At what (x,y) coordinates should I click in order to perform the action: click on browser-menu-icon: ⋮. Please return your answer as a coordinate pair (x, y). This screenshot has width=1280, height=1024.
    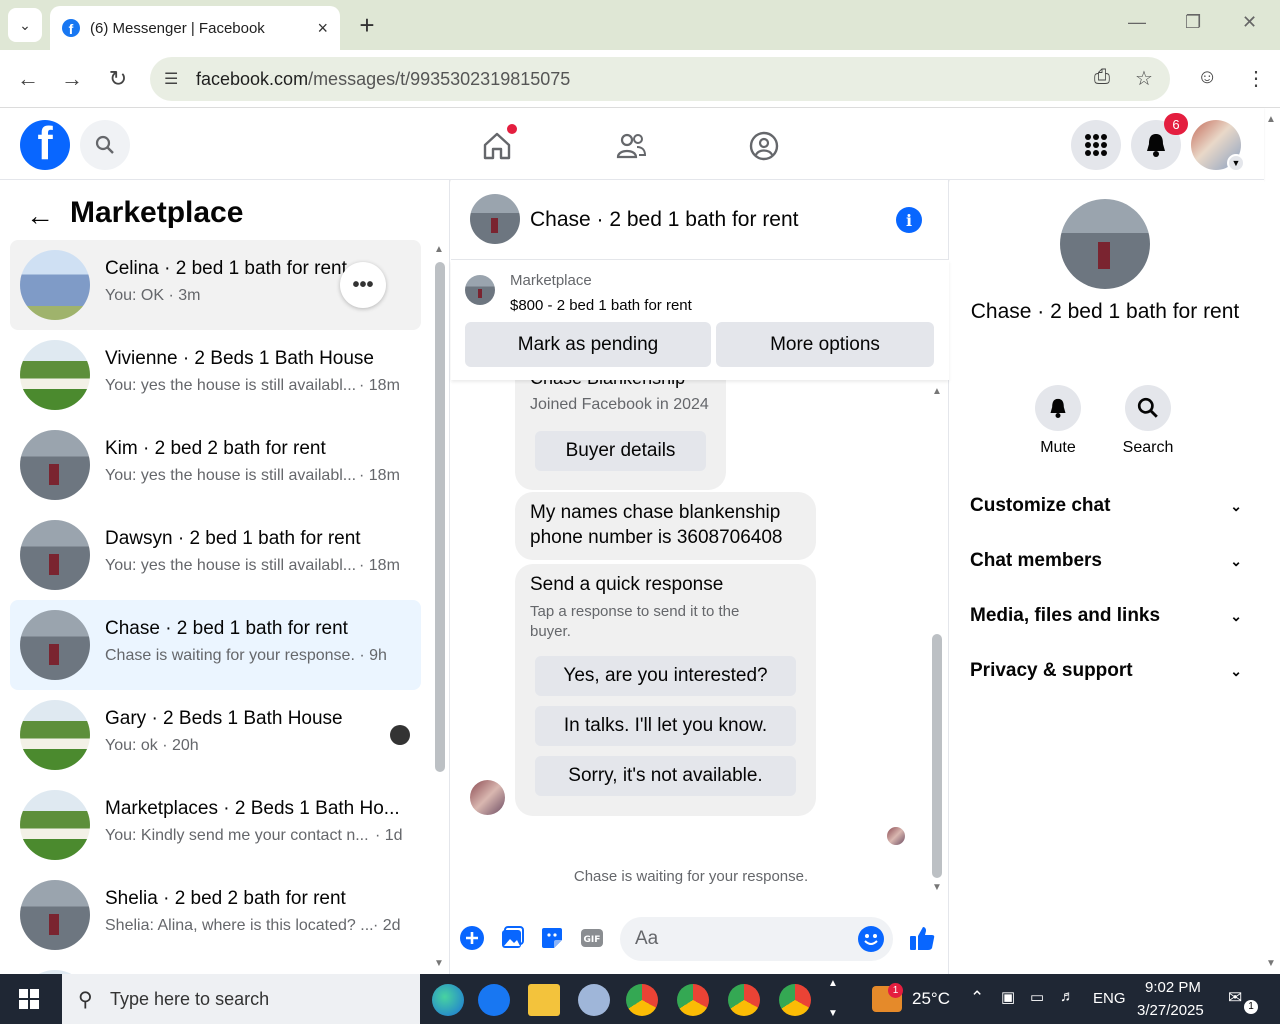
    Looking at the image, I should click on (1256, 78).